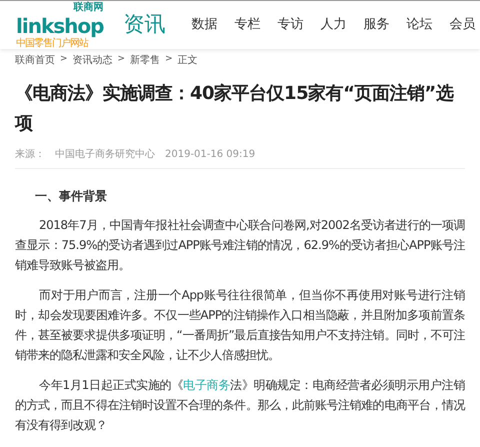  I want to click on article-title: 《电商法》实施调查：40家平台仅15家有“页面注销”选项, so click(235, 109).